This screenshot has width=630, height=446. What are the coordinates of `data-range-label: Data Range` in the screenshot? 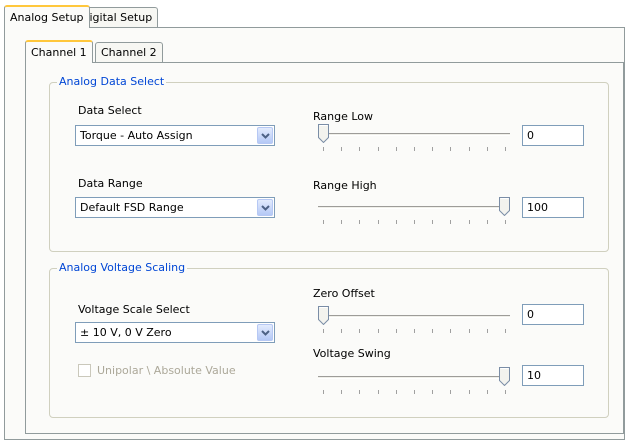 It's located at (110, 183).